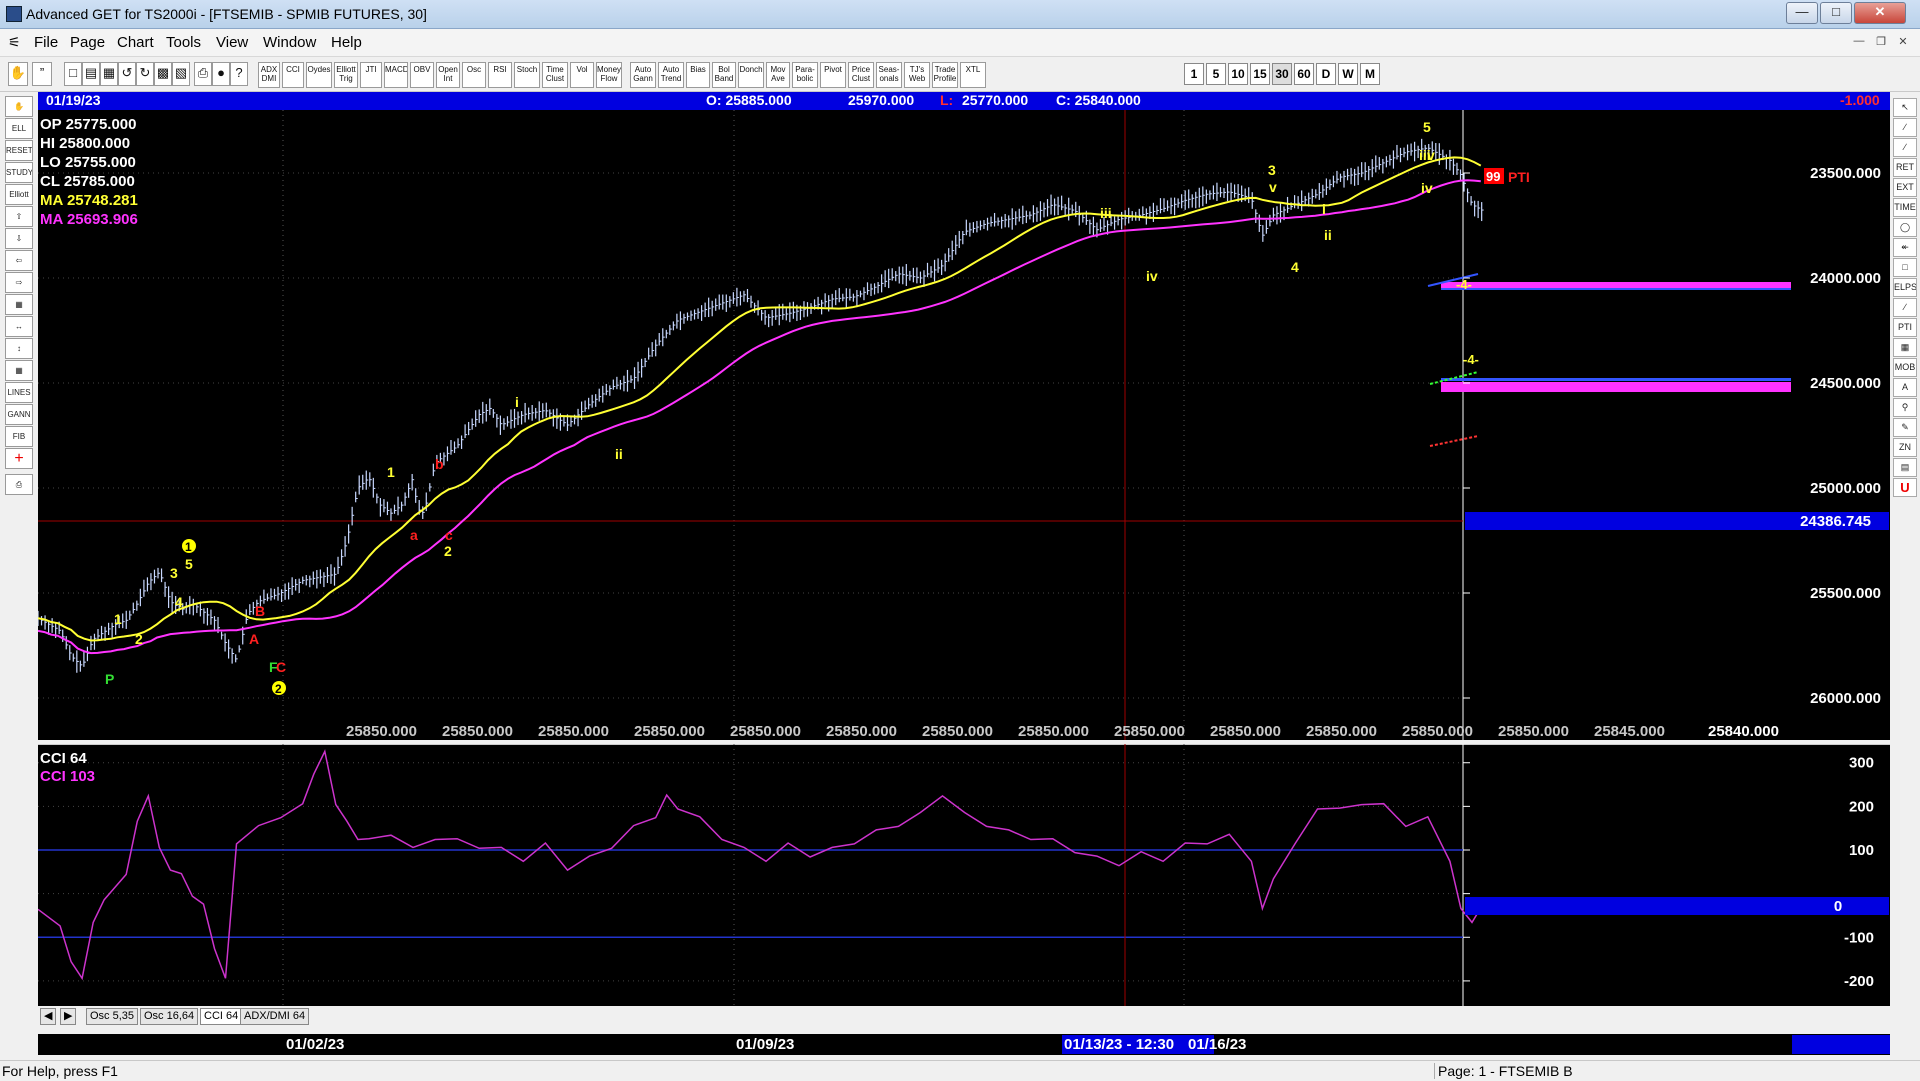  I want to click on u-tool-icon: U, so click(1905, 487).